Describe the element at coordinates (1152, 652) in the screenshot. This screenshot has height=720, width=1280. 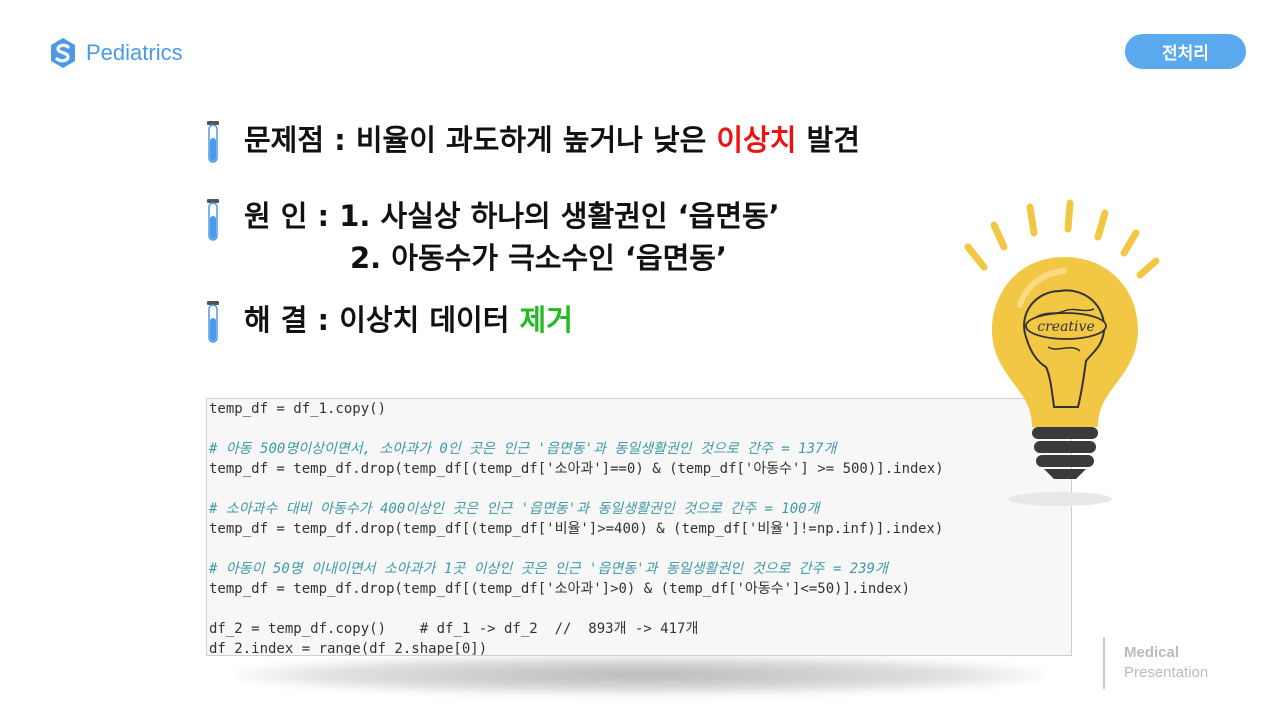
I see `footer-title: Medical` at that location.